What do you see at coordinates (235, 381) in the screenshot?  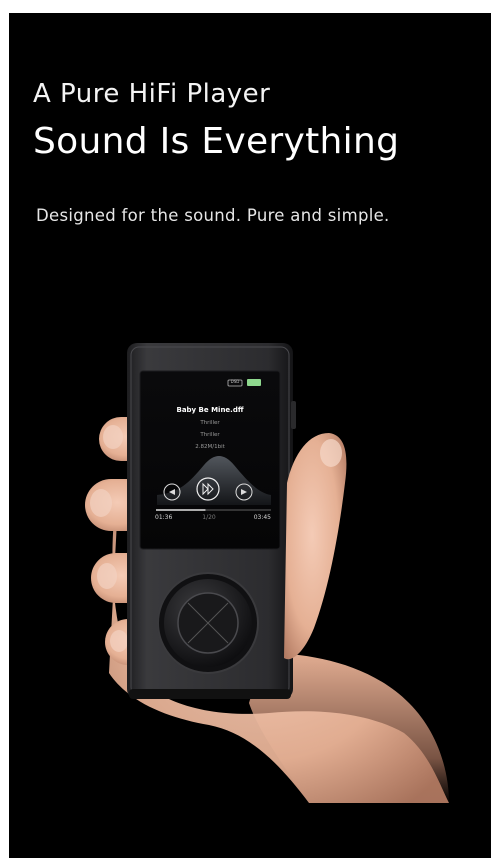 I see `battery-label: DSD` at bounding box center [235, 381].